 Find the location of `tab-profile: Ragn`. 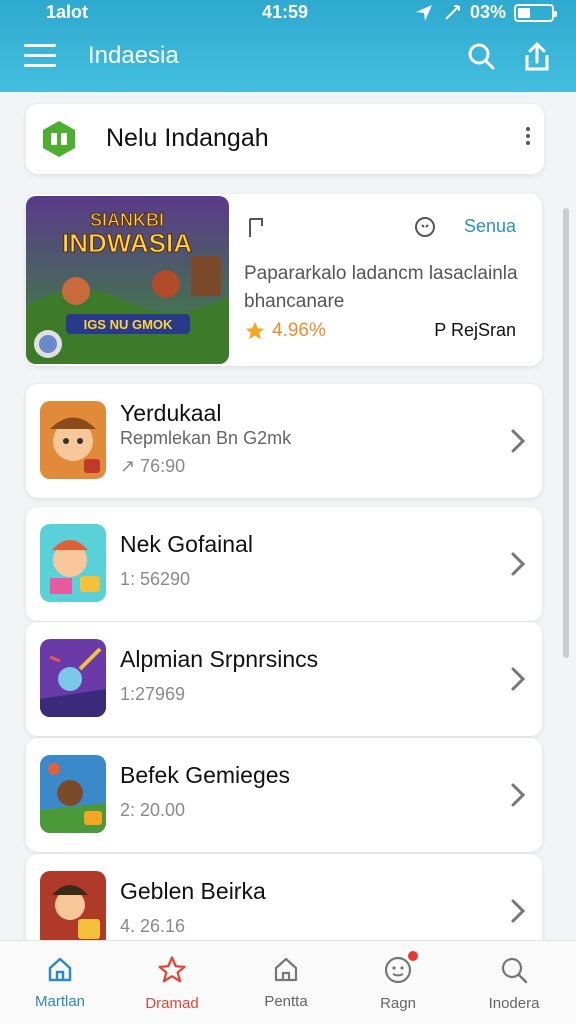

tab-profile: Ragn is located at coordinates (398, 981).